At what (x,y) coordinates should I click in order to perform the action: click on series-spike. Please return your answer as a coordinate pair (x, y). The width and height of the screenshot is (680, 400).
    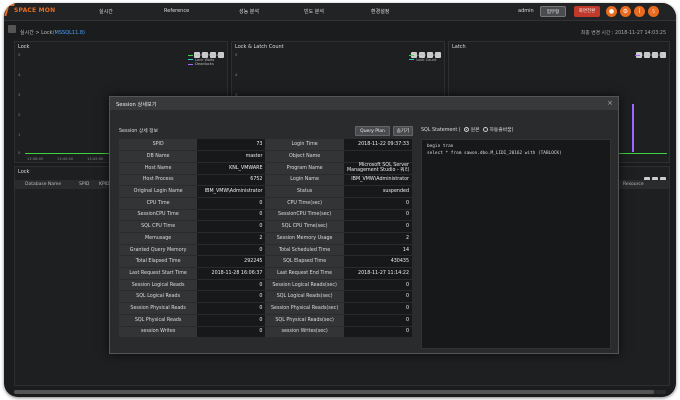
    Looking at the image, I should click on (633, 128).